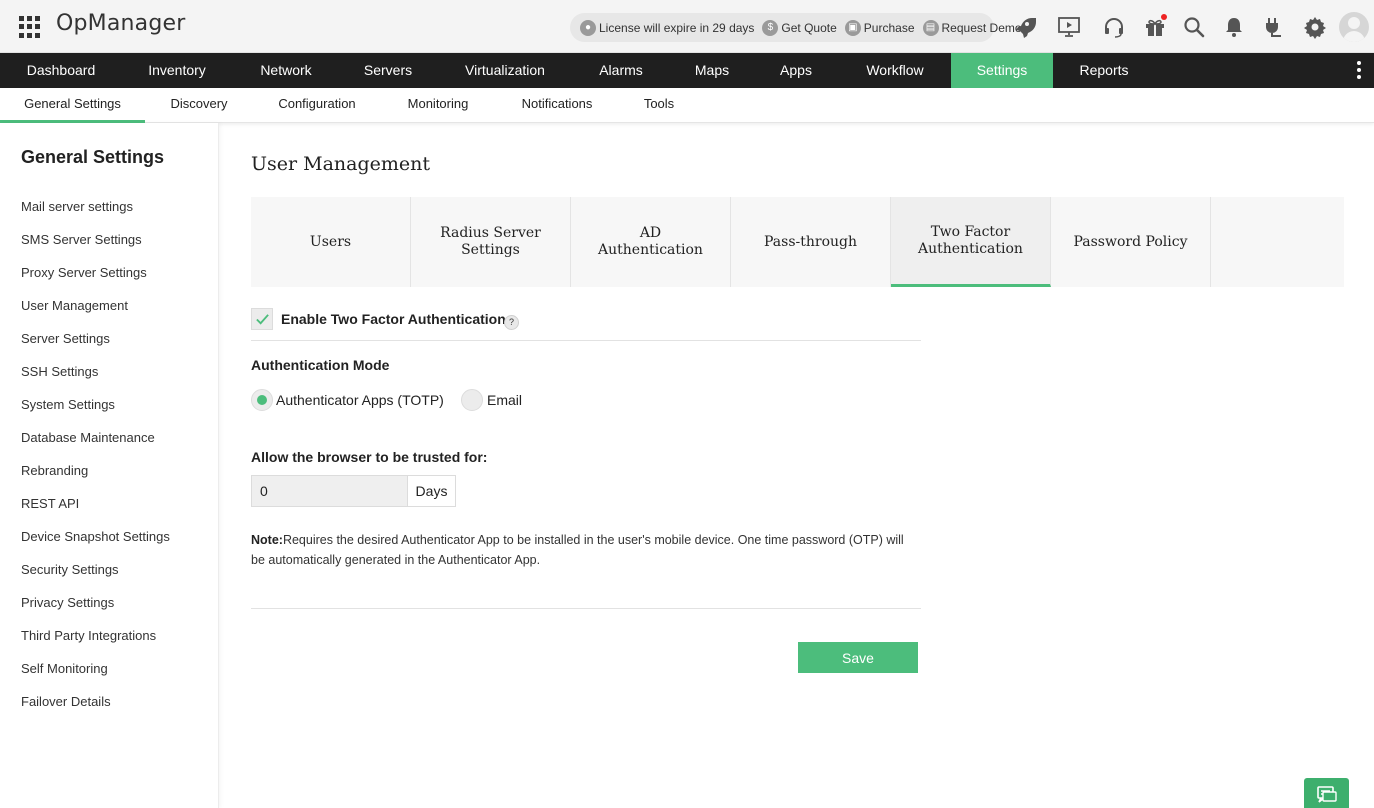 This screenshot has width=1374, height=808. What do you see at coordinates (61, 70) in the screenshot?
I see `nav-dashboard: Dashboard` at bounding box center [61, 70].